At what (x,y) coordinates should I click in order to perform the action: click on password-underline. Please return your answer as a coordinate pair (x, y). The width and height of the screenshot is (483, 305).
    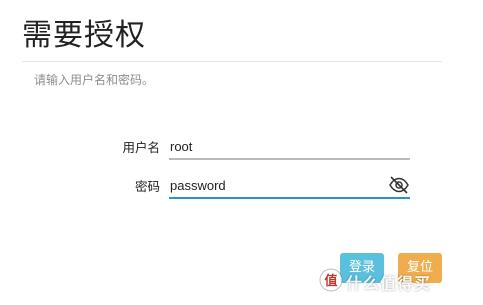
    Looking at the image, I should click on (289, 198).